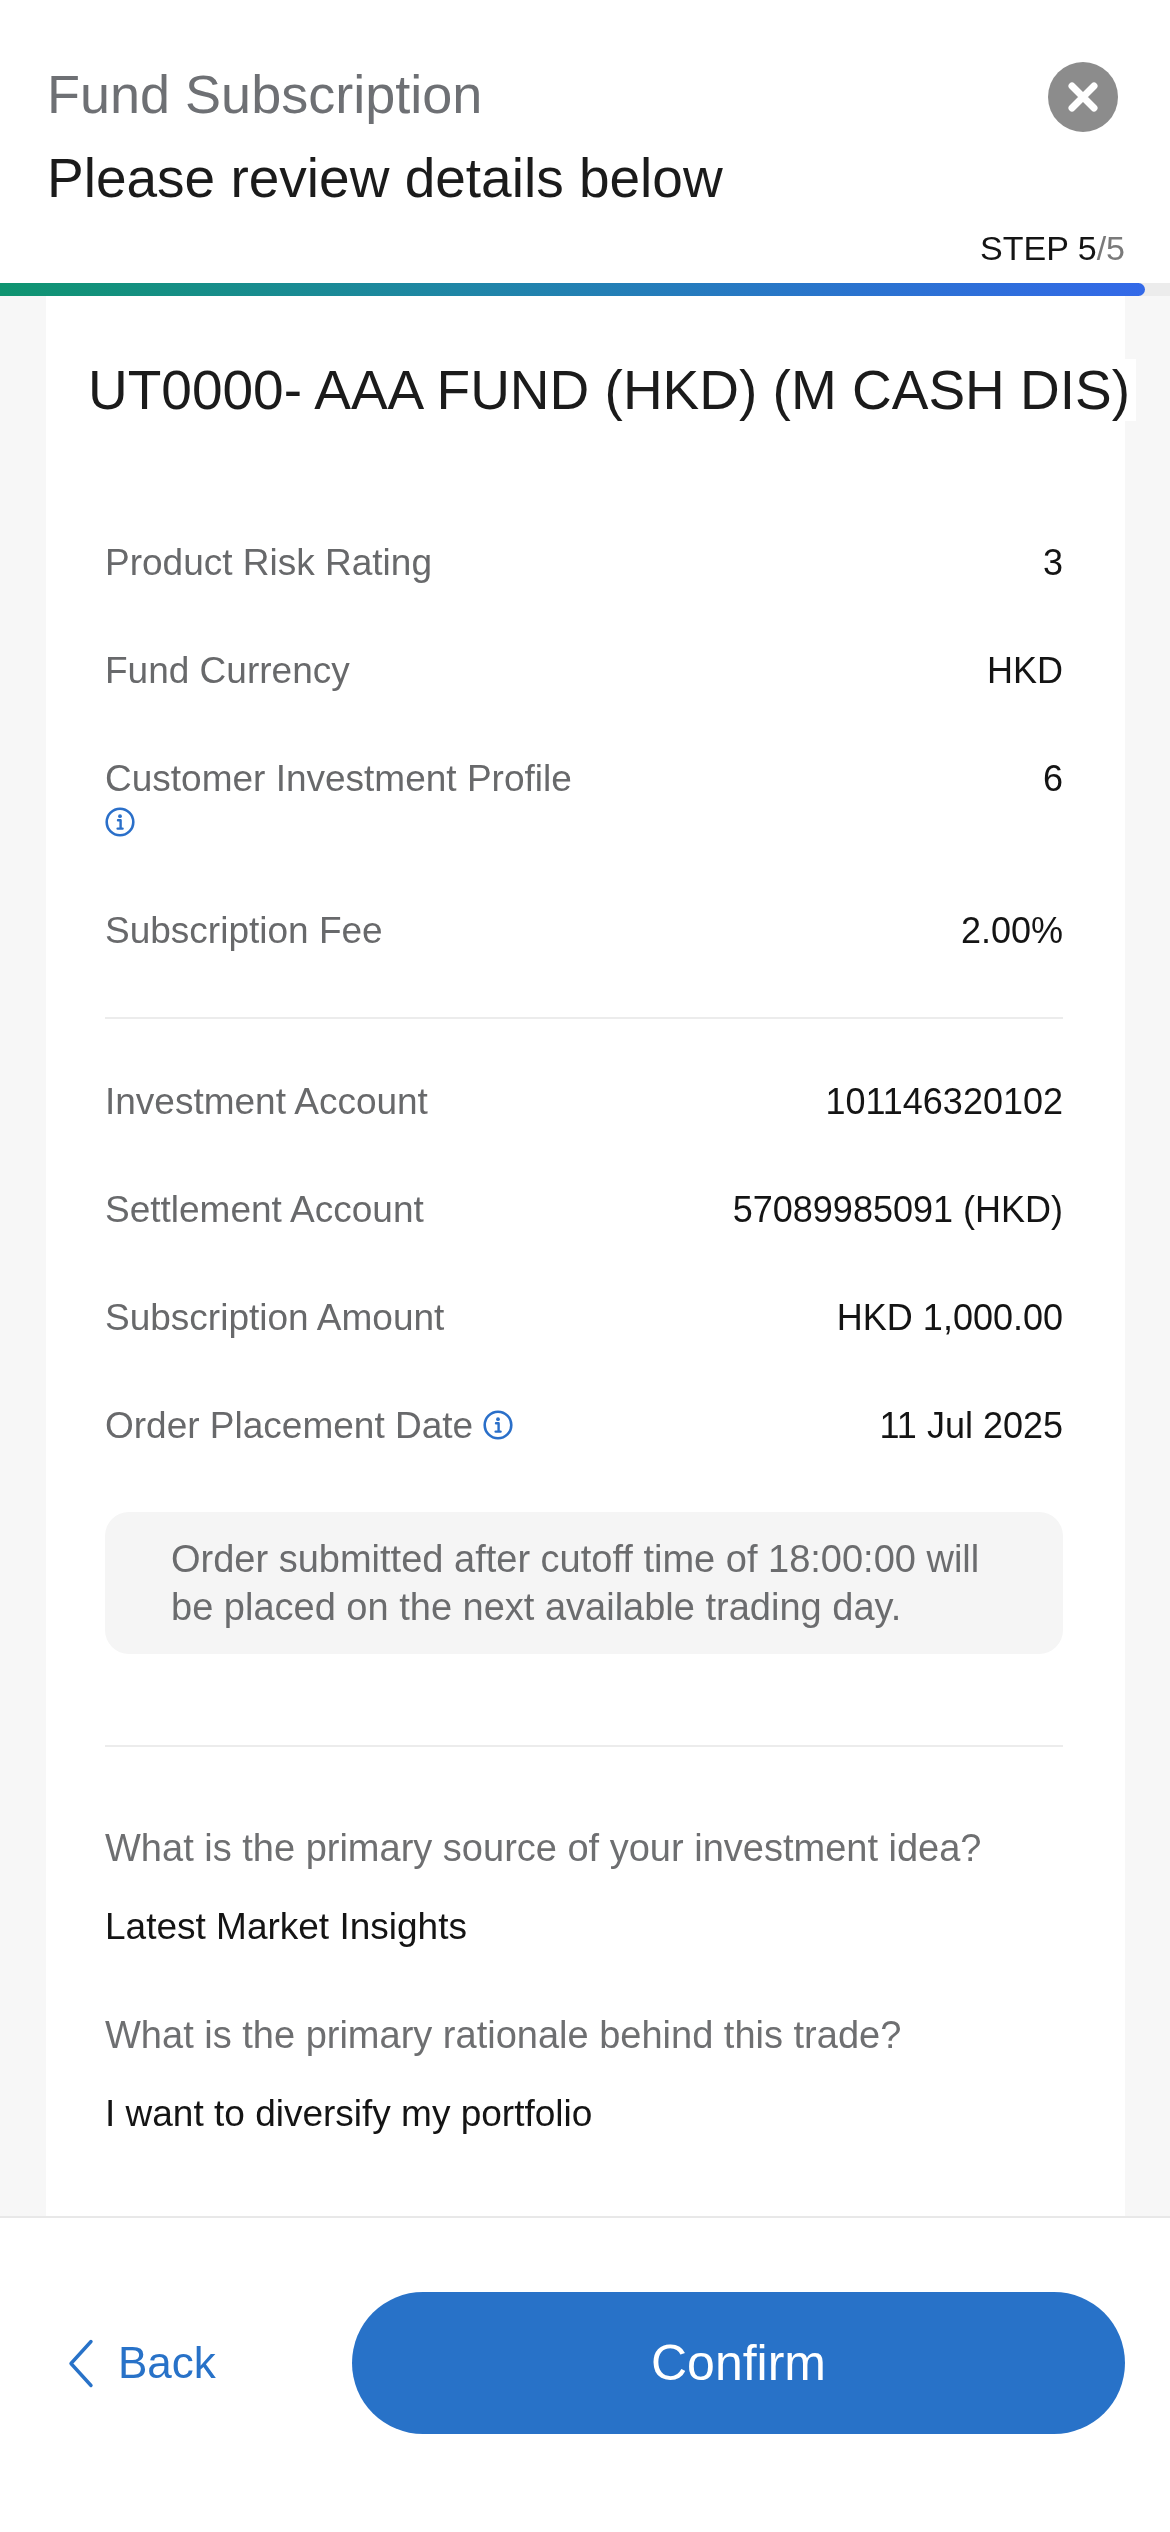 Image resolution: width=1170 pixels, height=2532 pixels. What do you see at coordinates (1052, 563) in the screenshot?
I see `detail-value: 3` at bounding box center [1052, 563].